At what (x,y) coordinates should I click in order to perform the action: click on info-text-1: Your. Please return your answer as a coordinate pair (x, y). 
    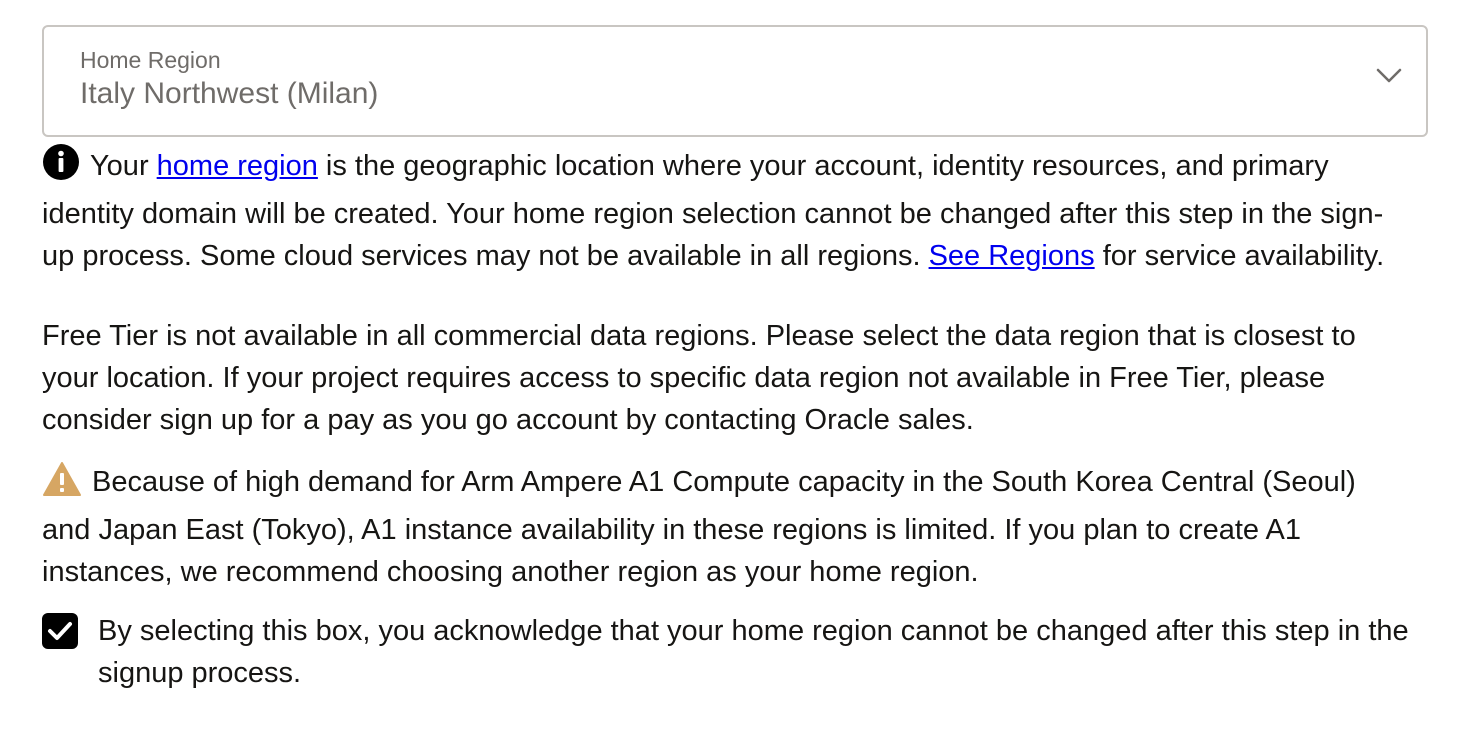
    Looking at the image, I should click on (123, 166).